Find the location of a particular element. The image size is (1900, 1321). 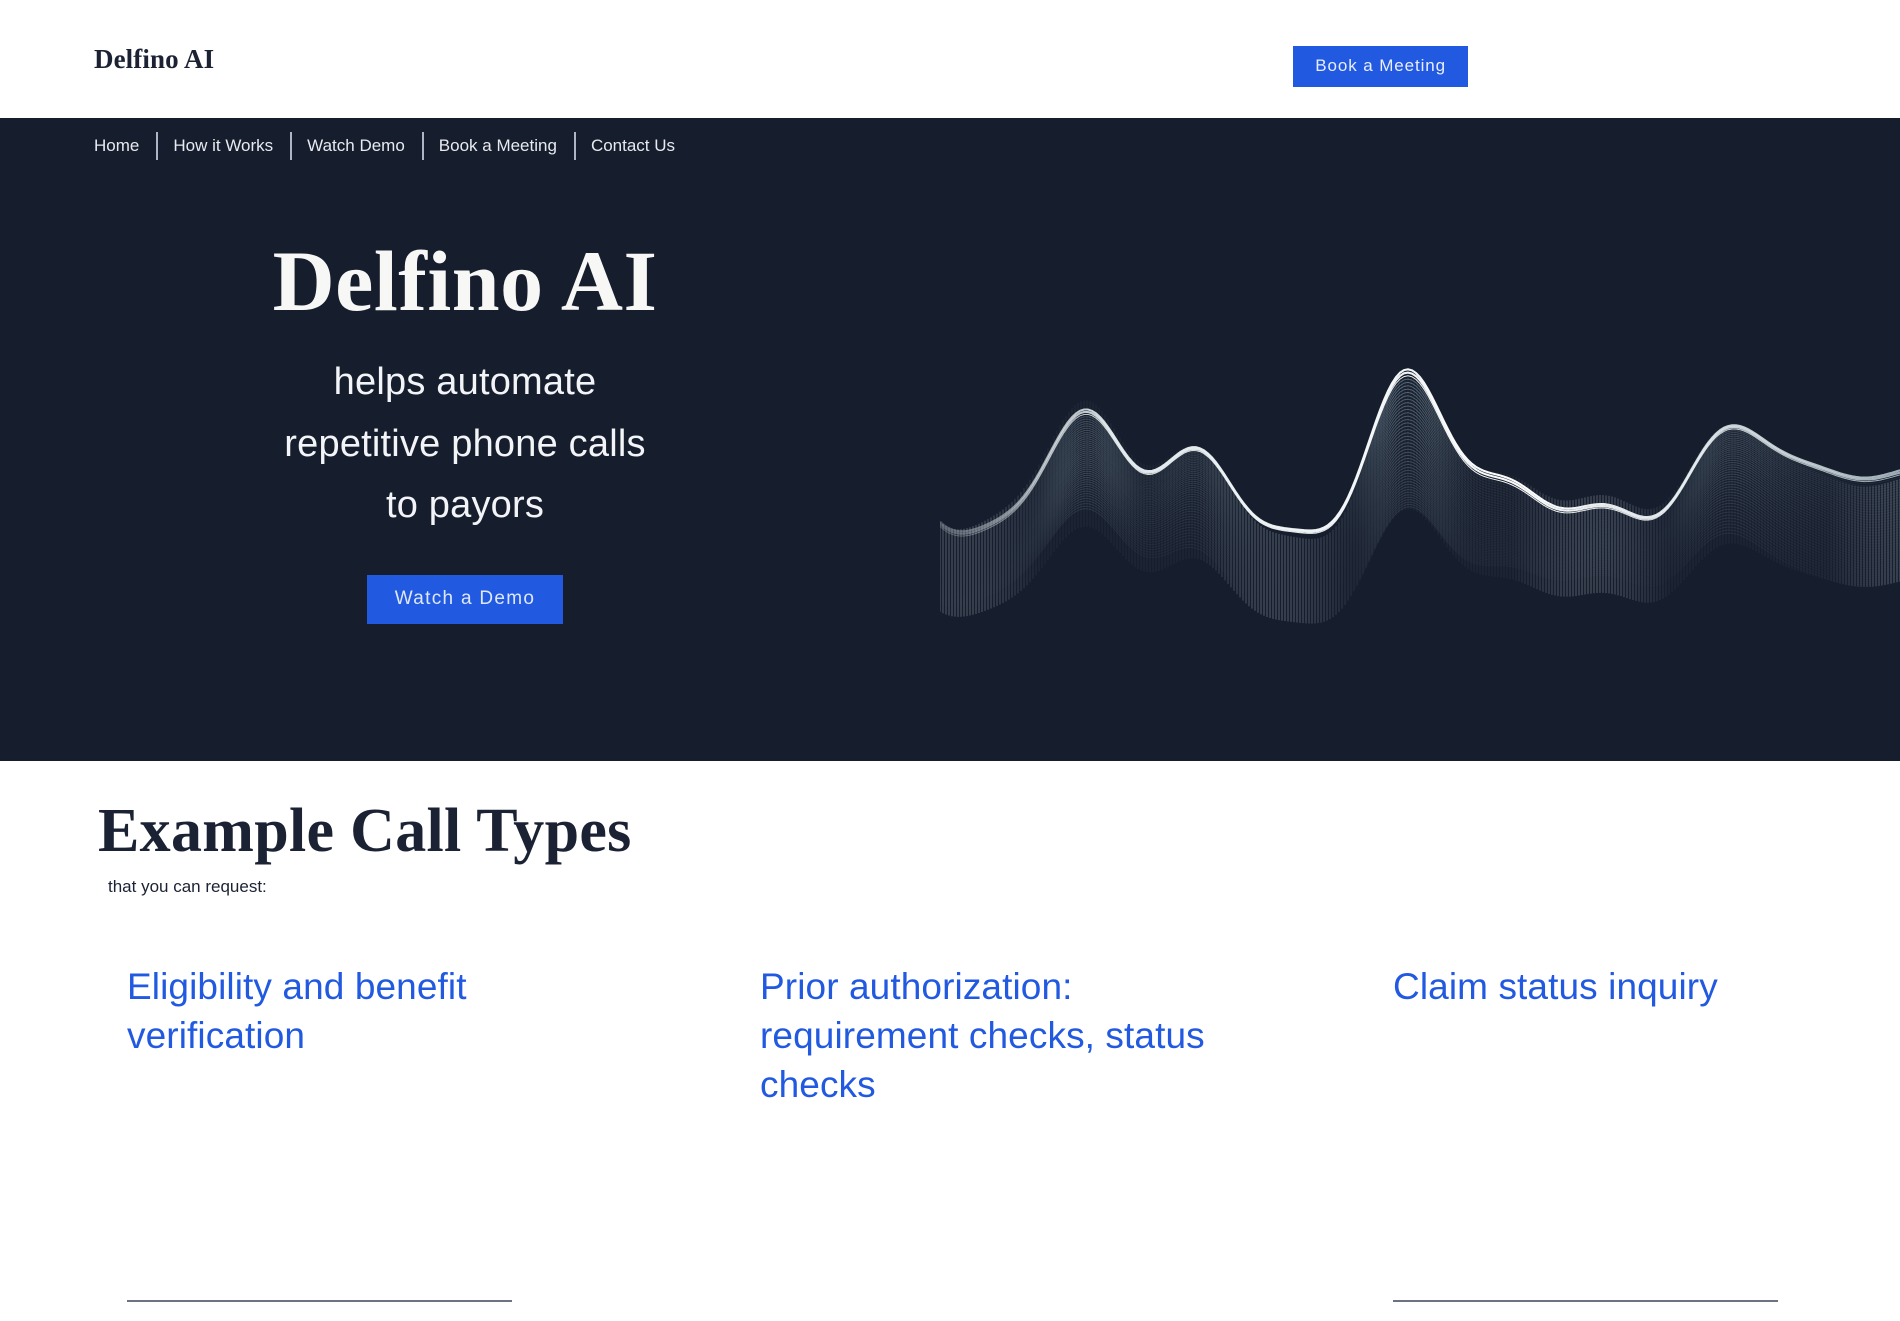

nav-item-home: Home is located at coordinates (125, 146).